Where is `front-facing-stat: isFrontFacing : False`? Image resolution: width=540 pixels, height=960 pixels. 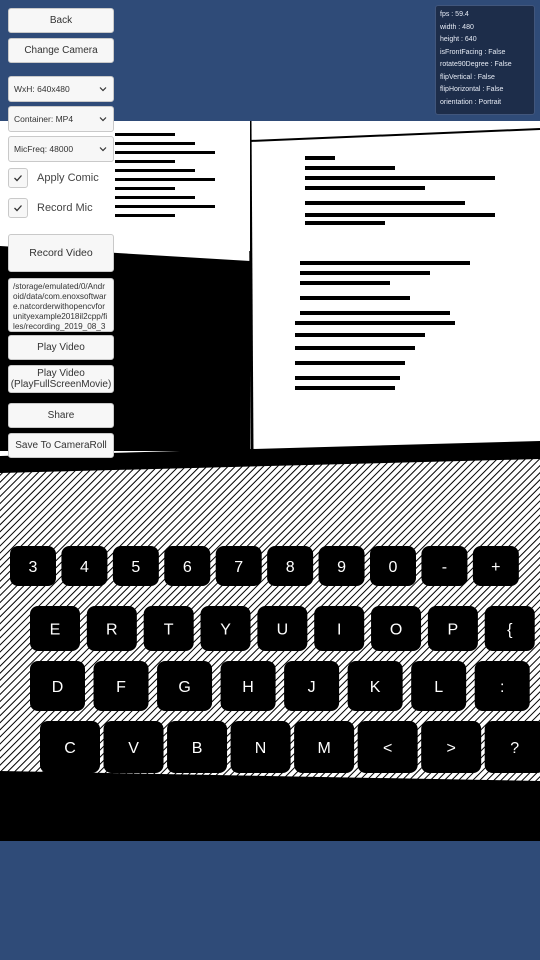 front-facing-stat: isFrontFacing : False is located at coordinates (473, 52).